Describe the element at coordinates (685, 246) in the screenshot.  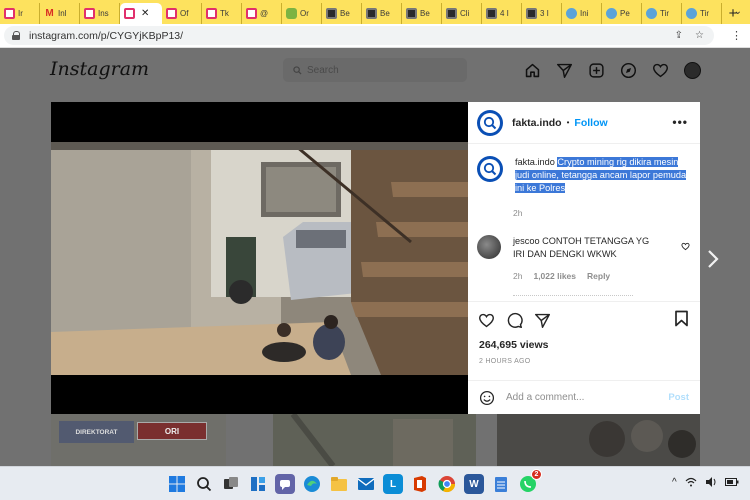
I see `like-comment-heart-icon` at that location.